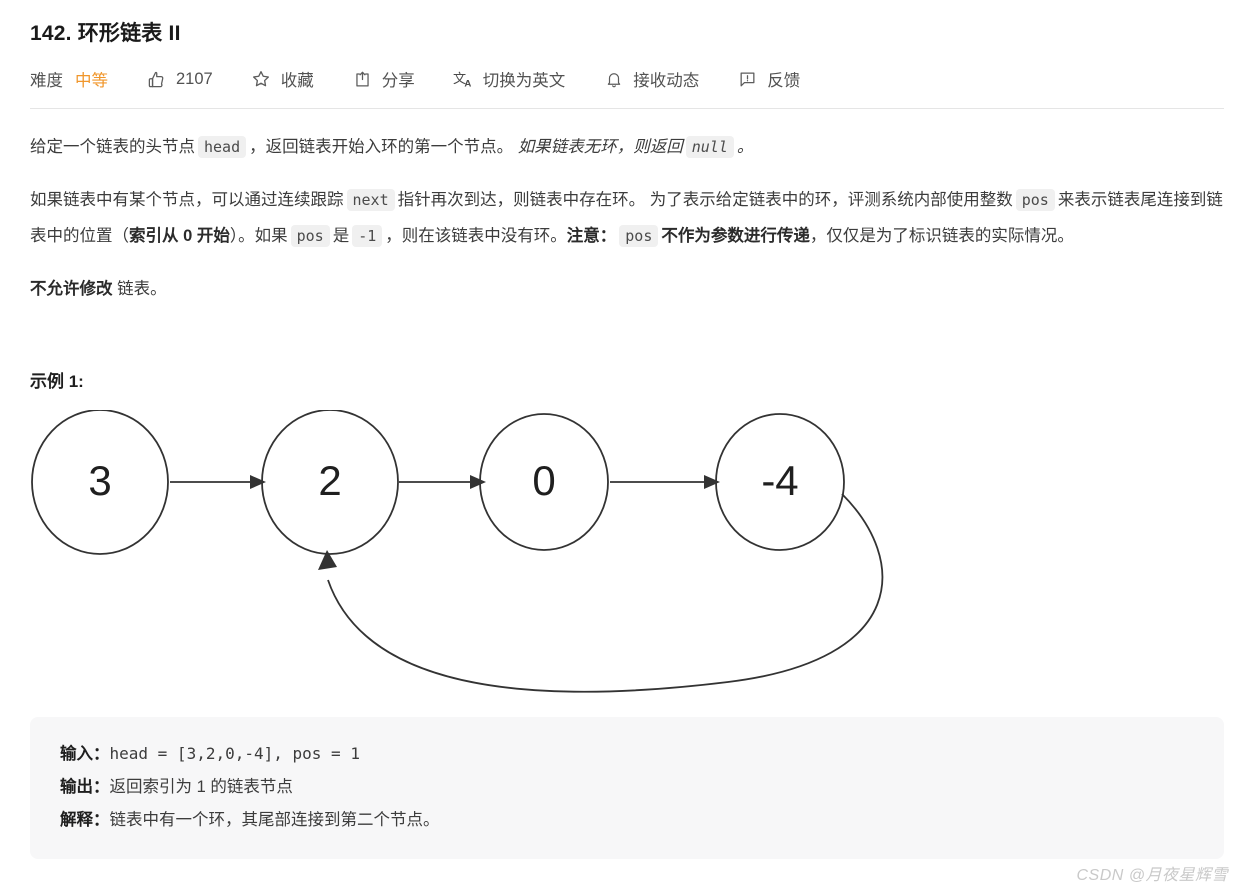 This screenshot has height=893, width=1254. I want to click on toolbar-divider, so click(627, 108).